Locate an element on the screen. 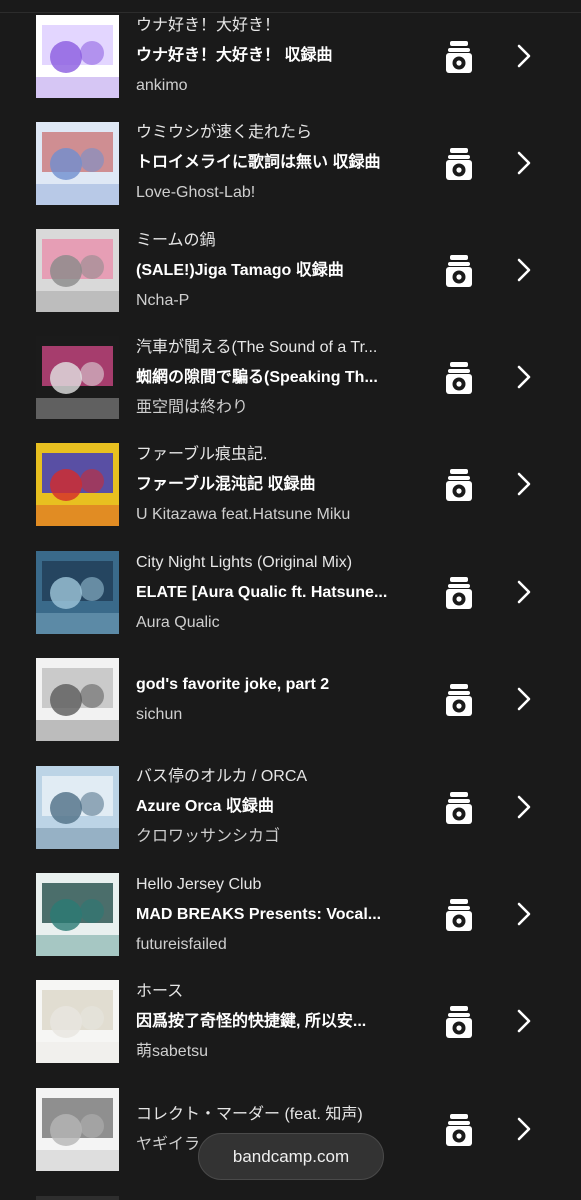 The height and width of the screenshot is (1200, 581). artist-name: futureisfailed is located at coordinates (181, 944).